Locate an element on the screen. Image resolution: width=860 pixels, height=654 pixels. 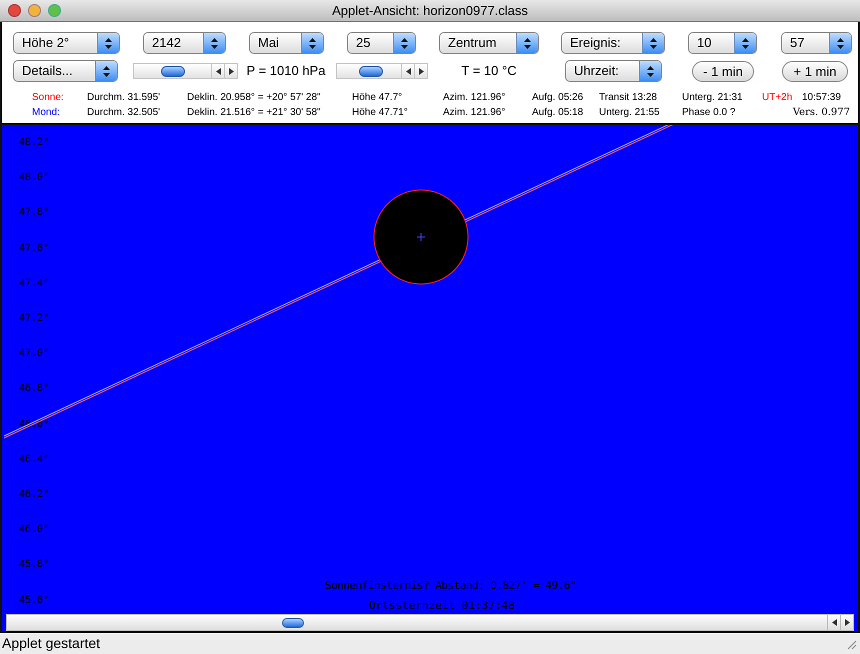
axis-label: 47.8° is located at coordinates (34, 213).